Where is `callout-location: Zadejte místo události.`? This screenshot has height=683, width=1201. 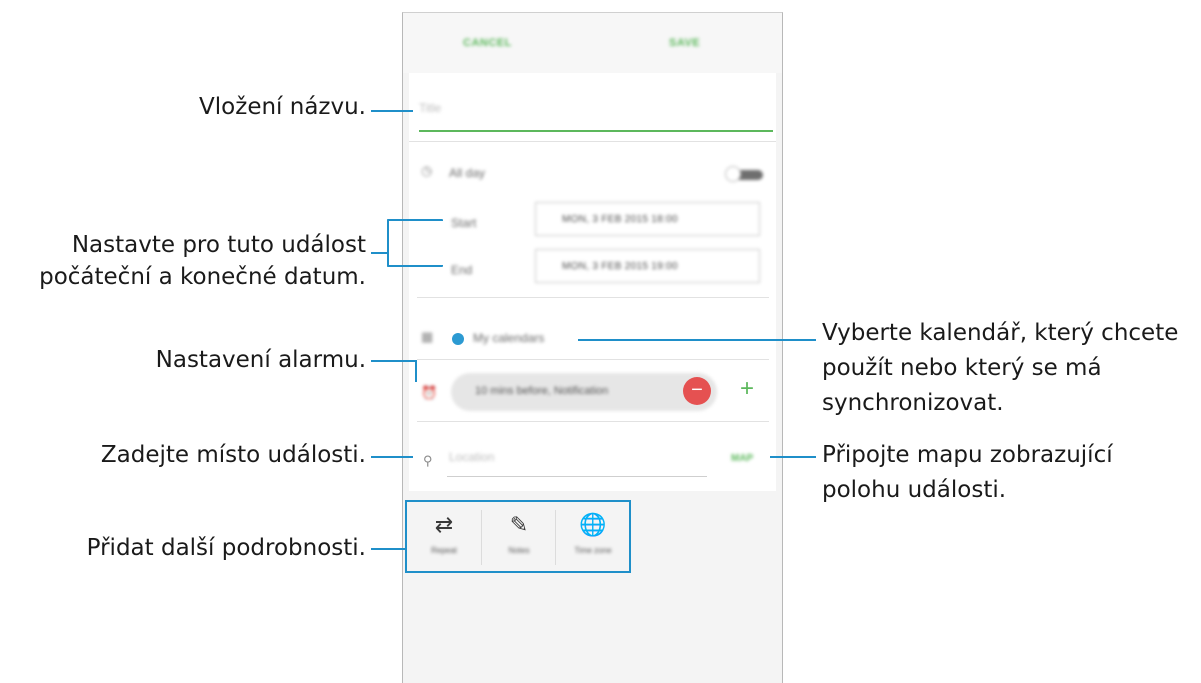 callout-location: Zadejte místo události. is located at coordinates (233, 455).